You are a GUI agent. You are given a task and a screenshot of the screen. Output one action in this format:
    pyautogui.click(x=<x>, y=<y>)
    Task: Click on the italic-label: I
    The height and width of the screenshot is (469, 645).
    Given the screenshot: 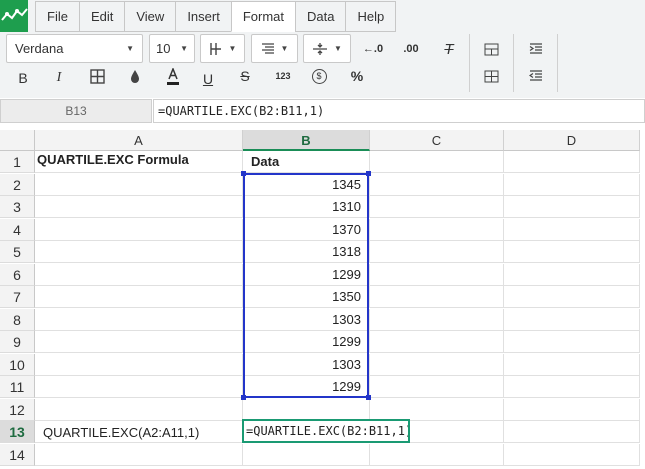 What is the action you would take?
    pyautogui.click(x=59, y=77)
    